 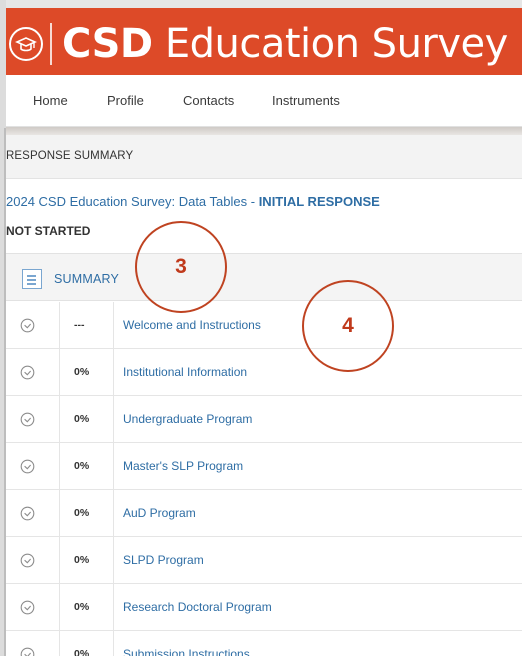 I want to click on banner-top-strip, so click(x=264, y=4).